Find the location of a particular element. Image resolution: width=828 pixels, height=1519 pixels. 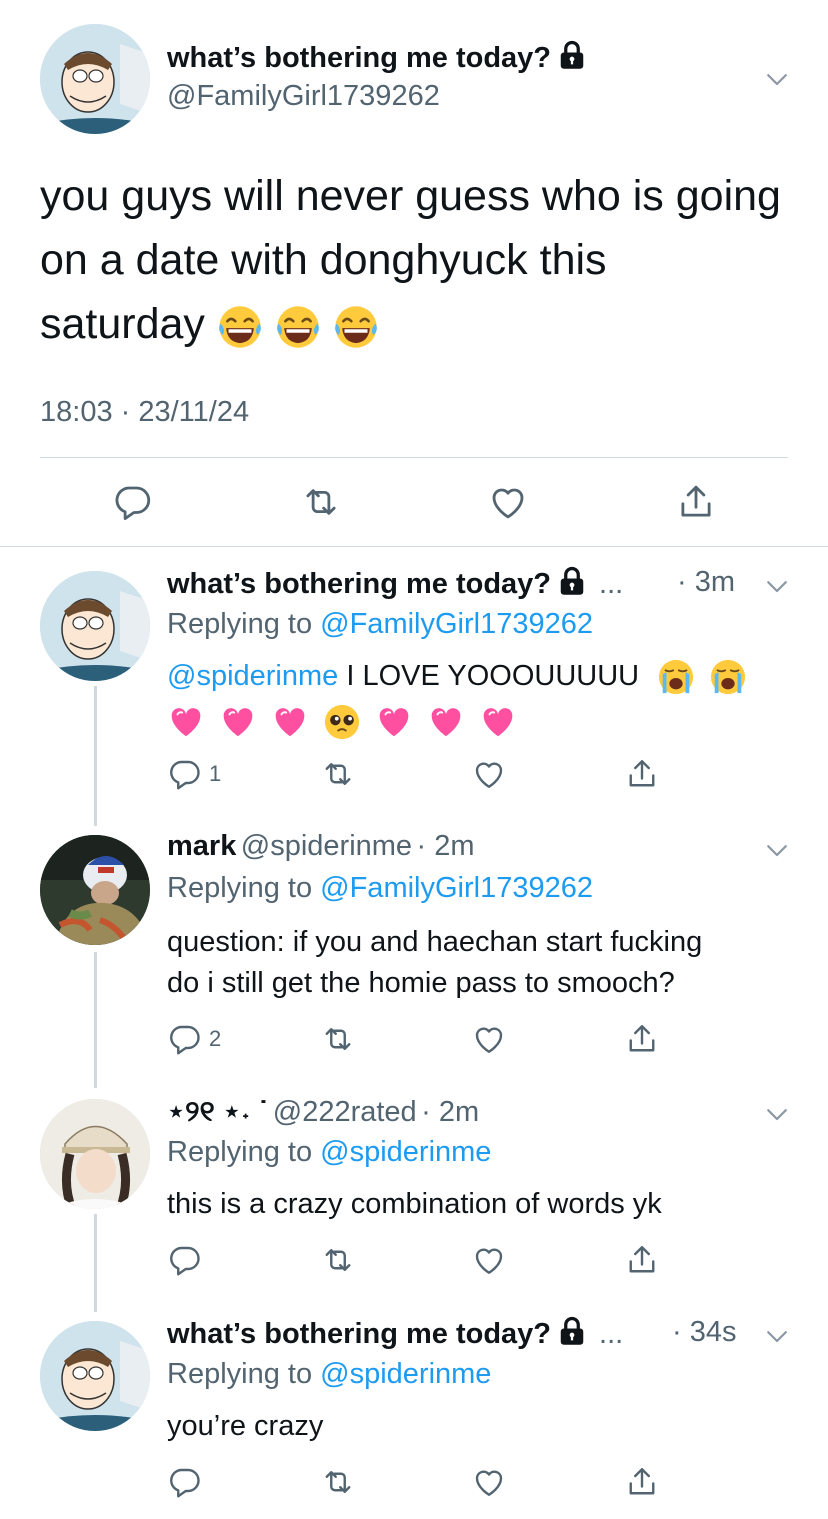

timestamp: 18:03 · 23/11/24 is located at coordinates (144, 412).